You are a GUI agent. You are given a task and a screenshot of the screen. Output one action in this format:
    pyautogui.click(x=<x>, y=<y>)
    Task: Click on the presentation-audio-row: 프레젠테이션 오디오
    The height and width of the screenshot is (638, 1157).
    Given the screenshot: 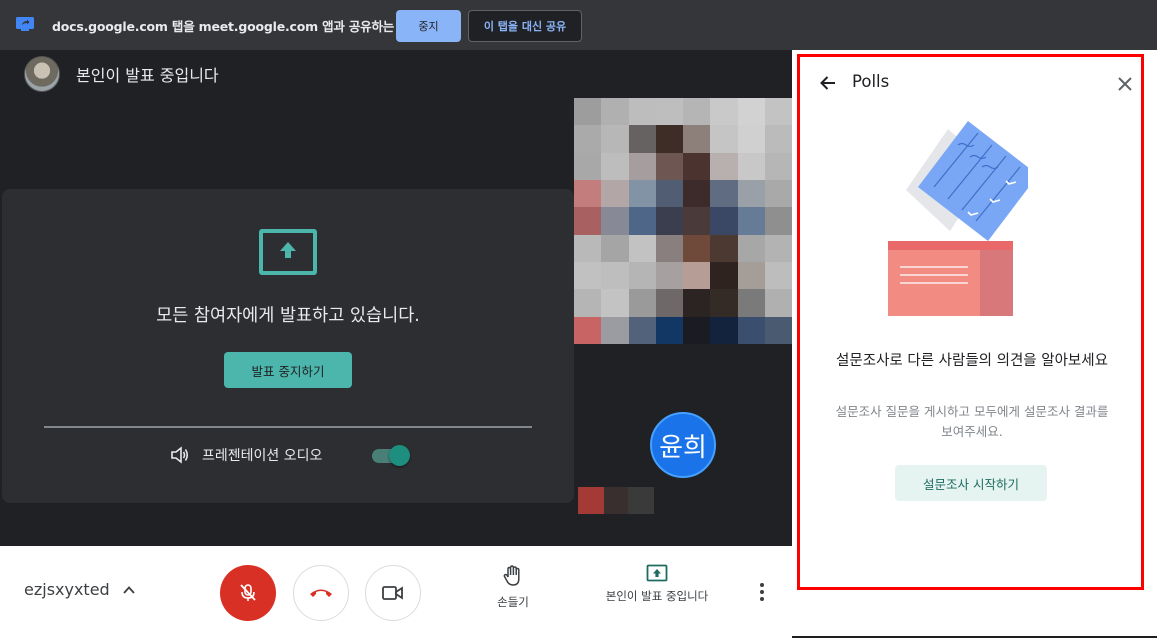 What is the action you would take?
    pyautogui.click(x=246, y=455)
    